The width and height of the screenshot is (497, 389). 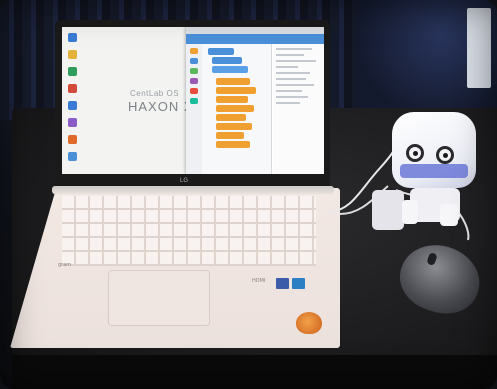 I want to click on robot-right-eye, so click(x=445, y=155).